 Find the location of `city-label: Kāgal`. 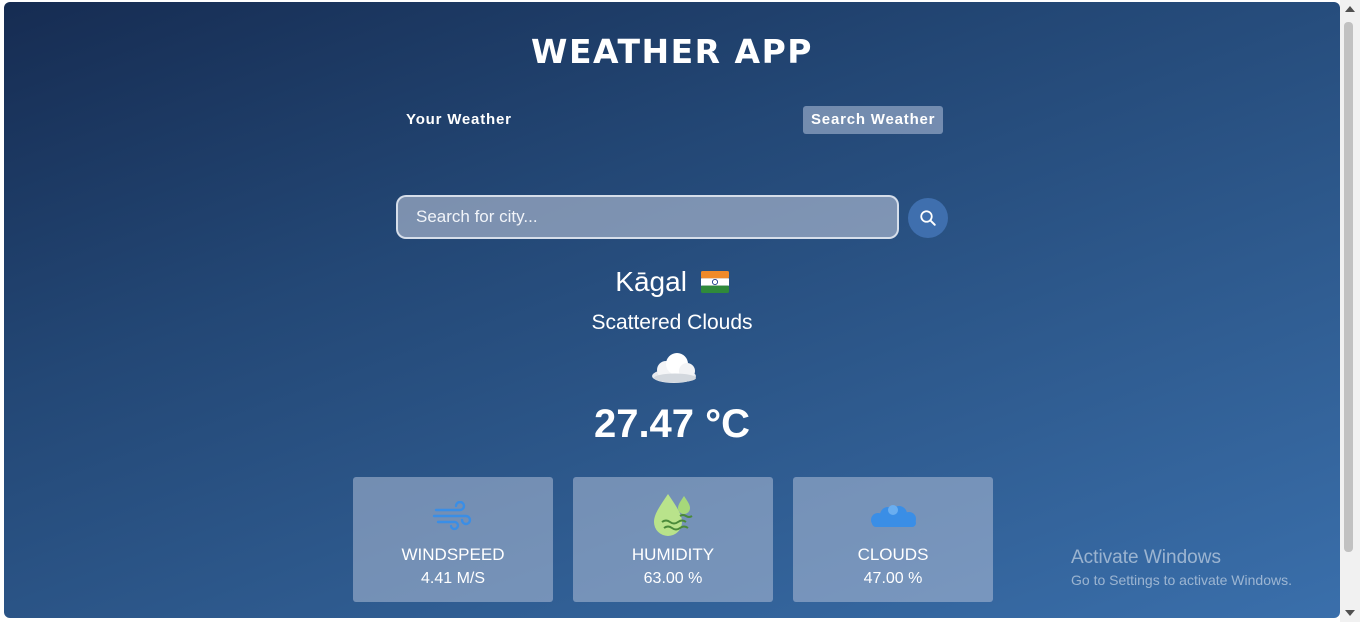

city-label: Kāgal is located at coordinates (651, 281).